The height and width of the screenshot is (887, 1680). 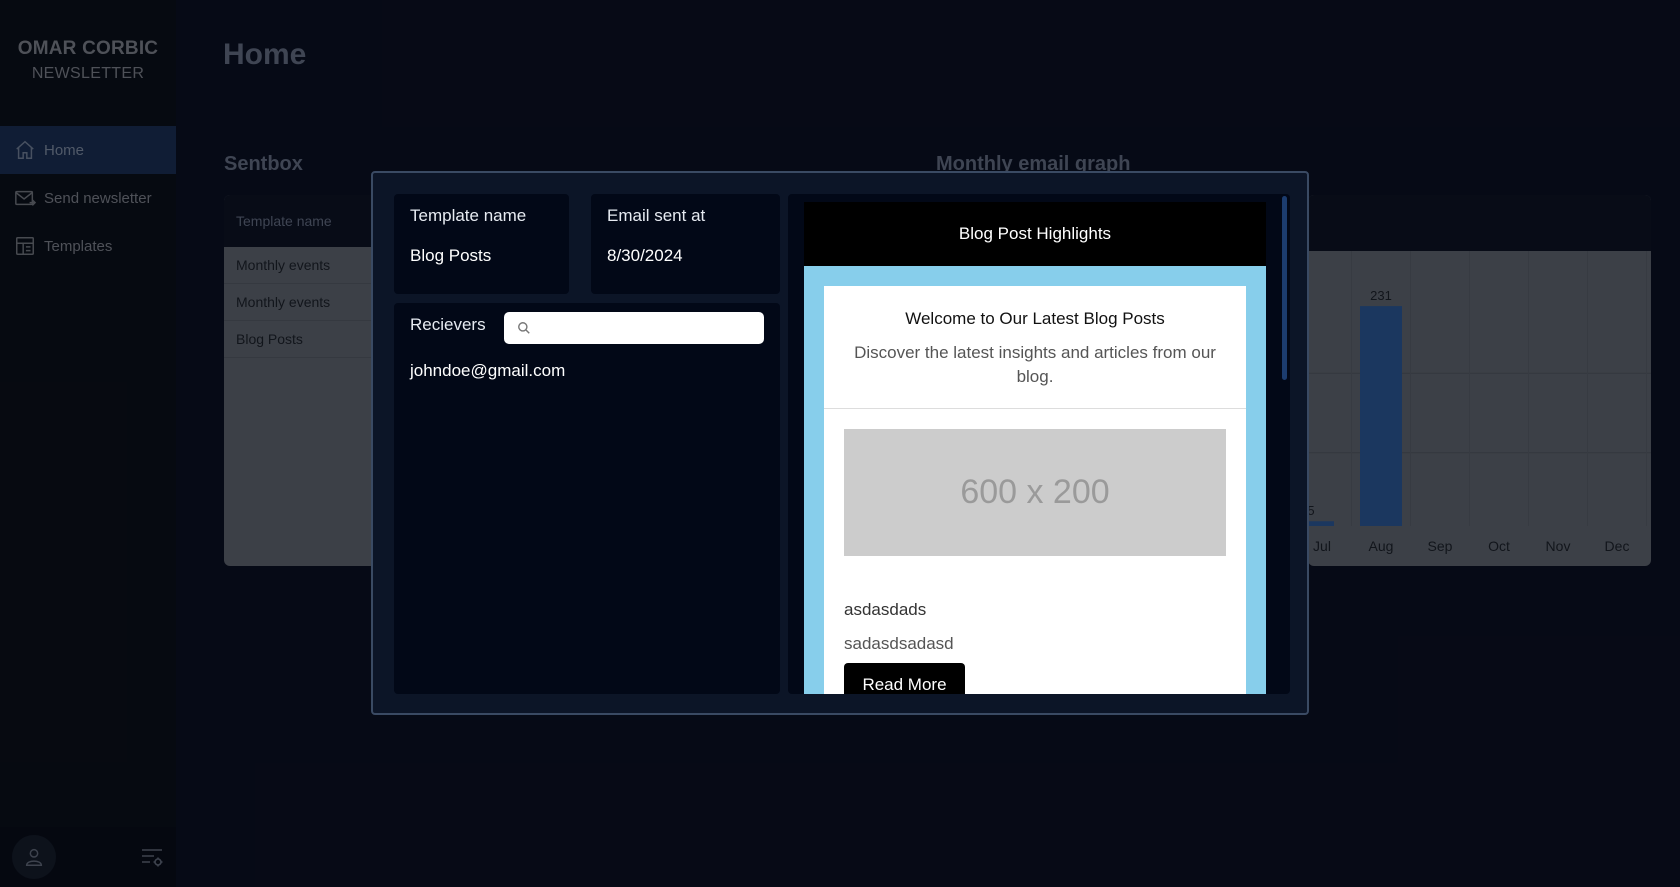 What do you see at coordinates (656, 215) in the screenshot?
I see `email-sent-label: Email sent at` at bounding box center [656, 215].